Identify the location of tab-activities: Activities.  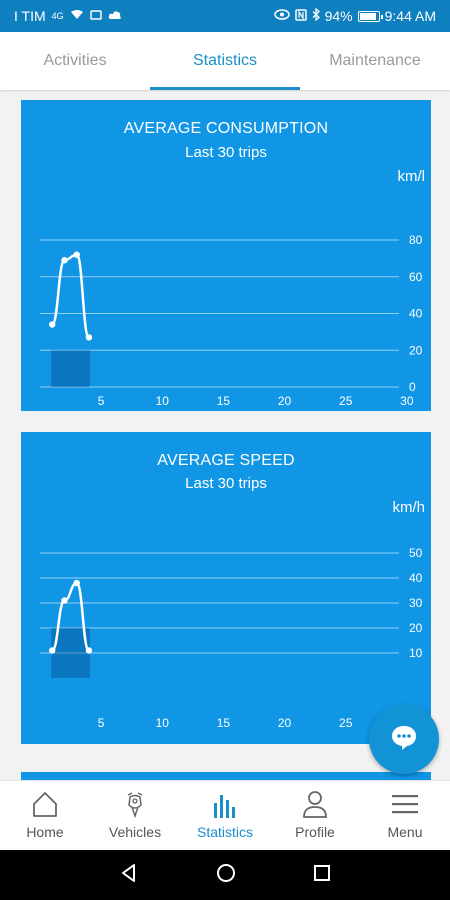
(75, 61).